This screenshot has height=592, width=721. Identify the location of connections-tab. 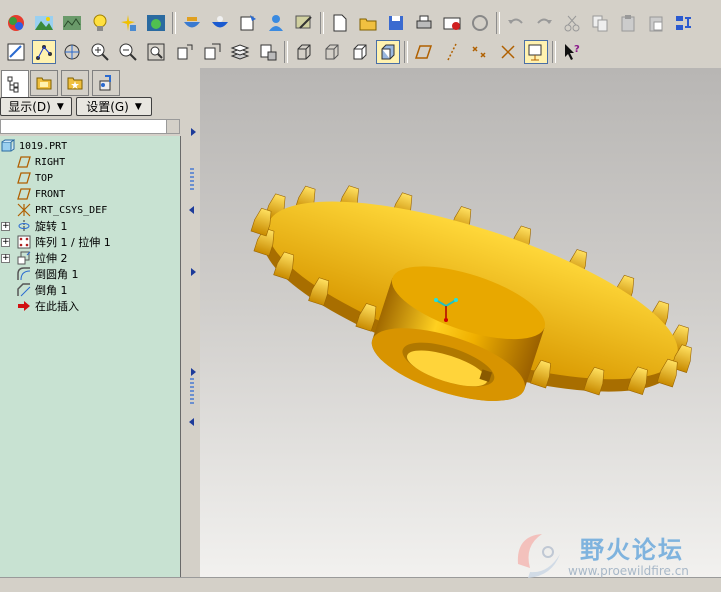
(106, 83).